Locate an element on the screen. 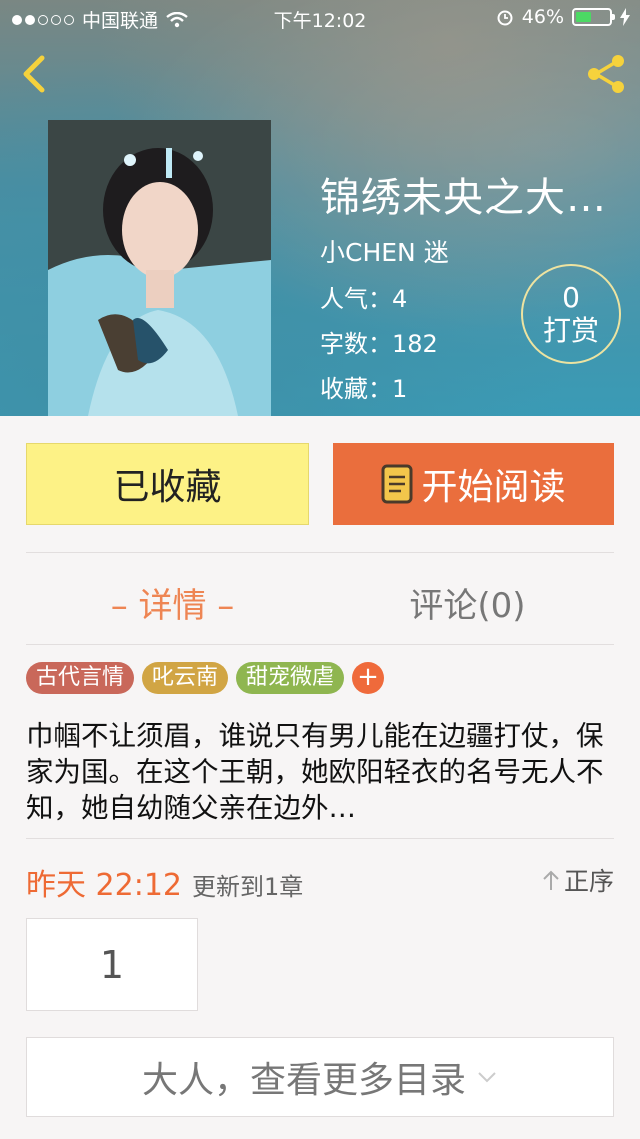 The width and height of the screenshot is (640, 1139). reward-button: 0 打赏 is located at coordinates (571, 314).